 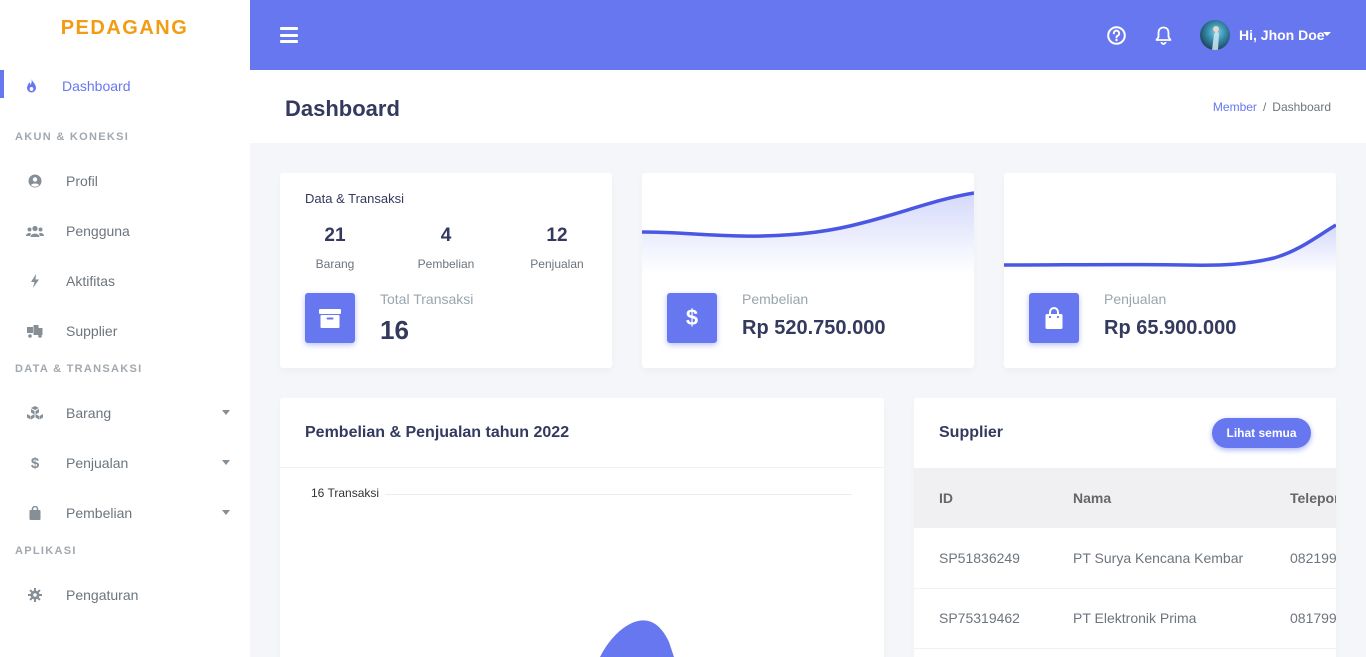 What do you see at coordinates (35, 413) in the screenshot?
I see `cubes-icon` at bounding box center [35, 413].